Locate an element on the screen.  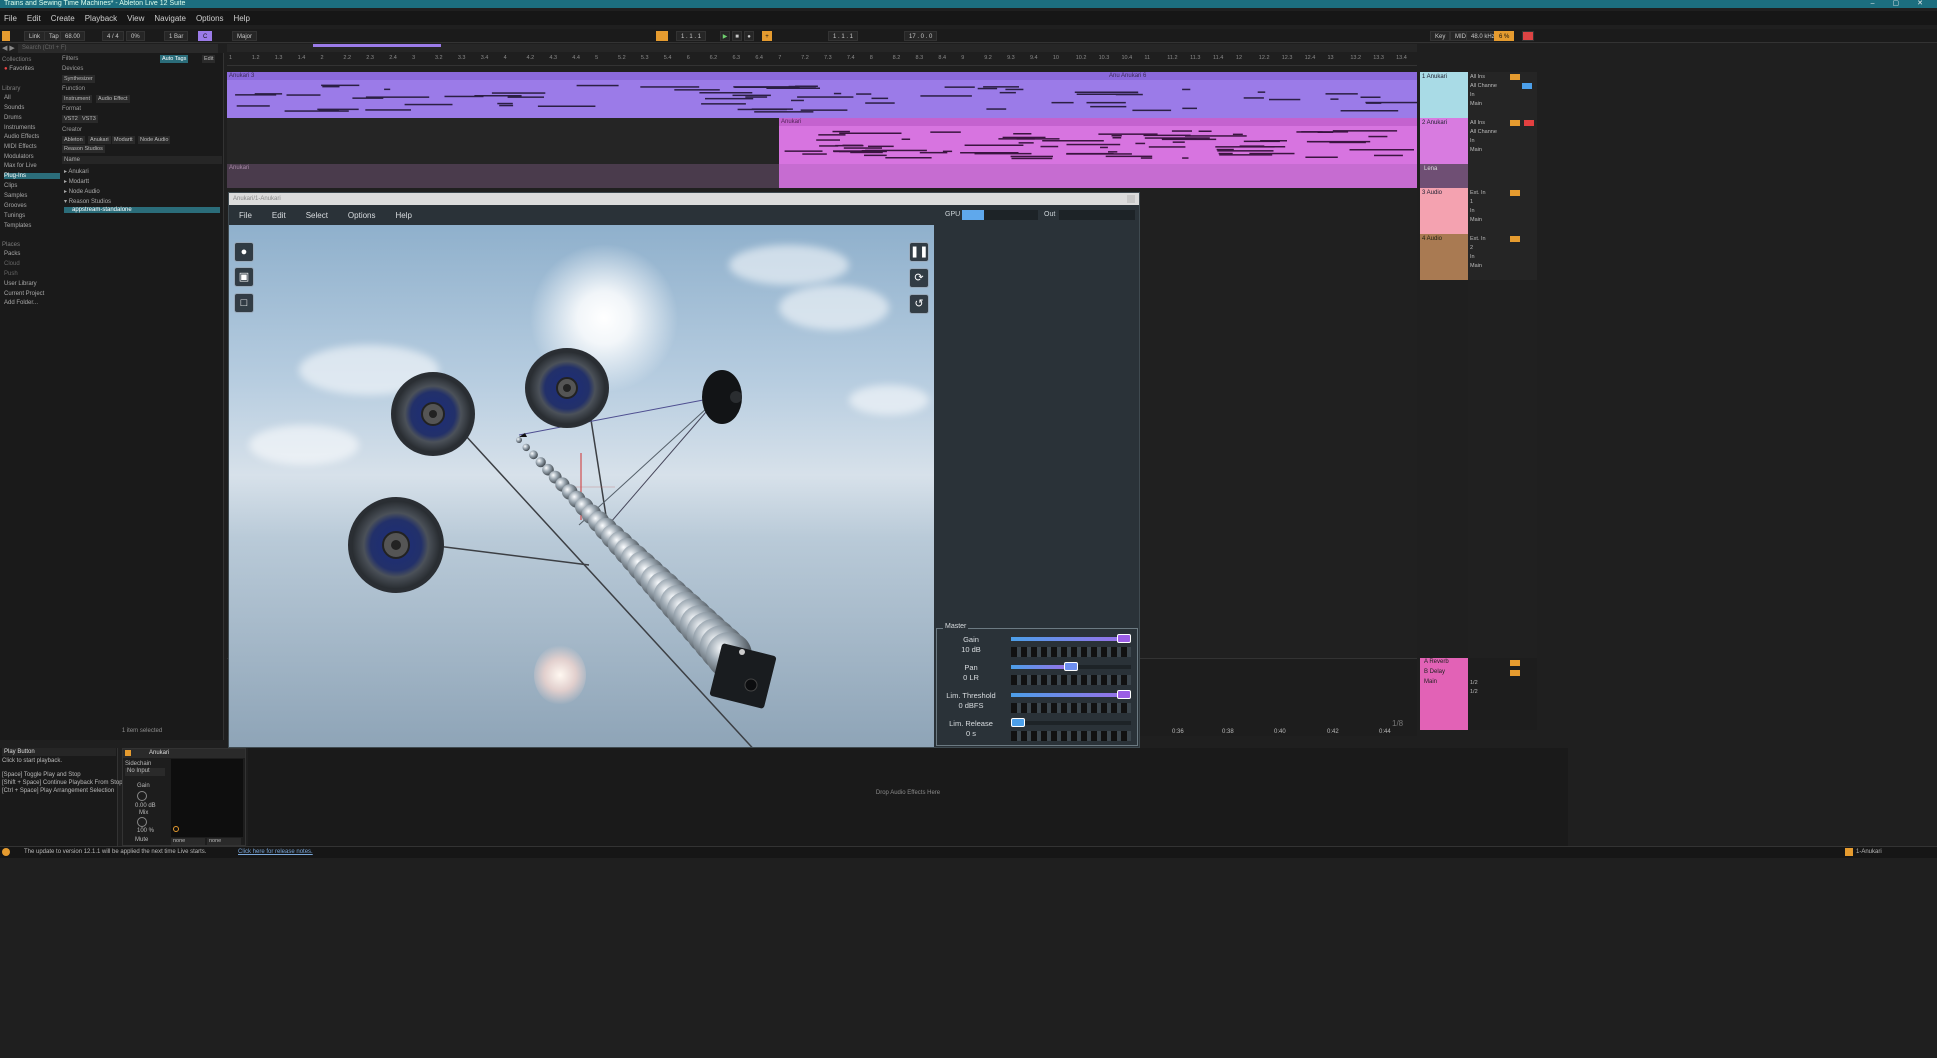
track-header-1: 1 Anukari is located at coordinates (1444, 95).